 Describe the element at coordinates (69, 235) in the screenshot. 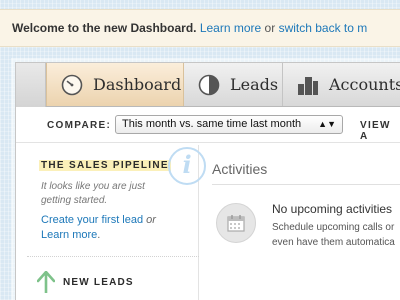

I see `pipeline-learn-more-link: Learn more` at that location.